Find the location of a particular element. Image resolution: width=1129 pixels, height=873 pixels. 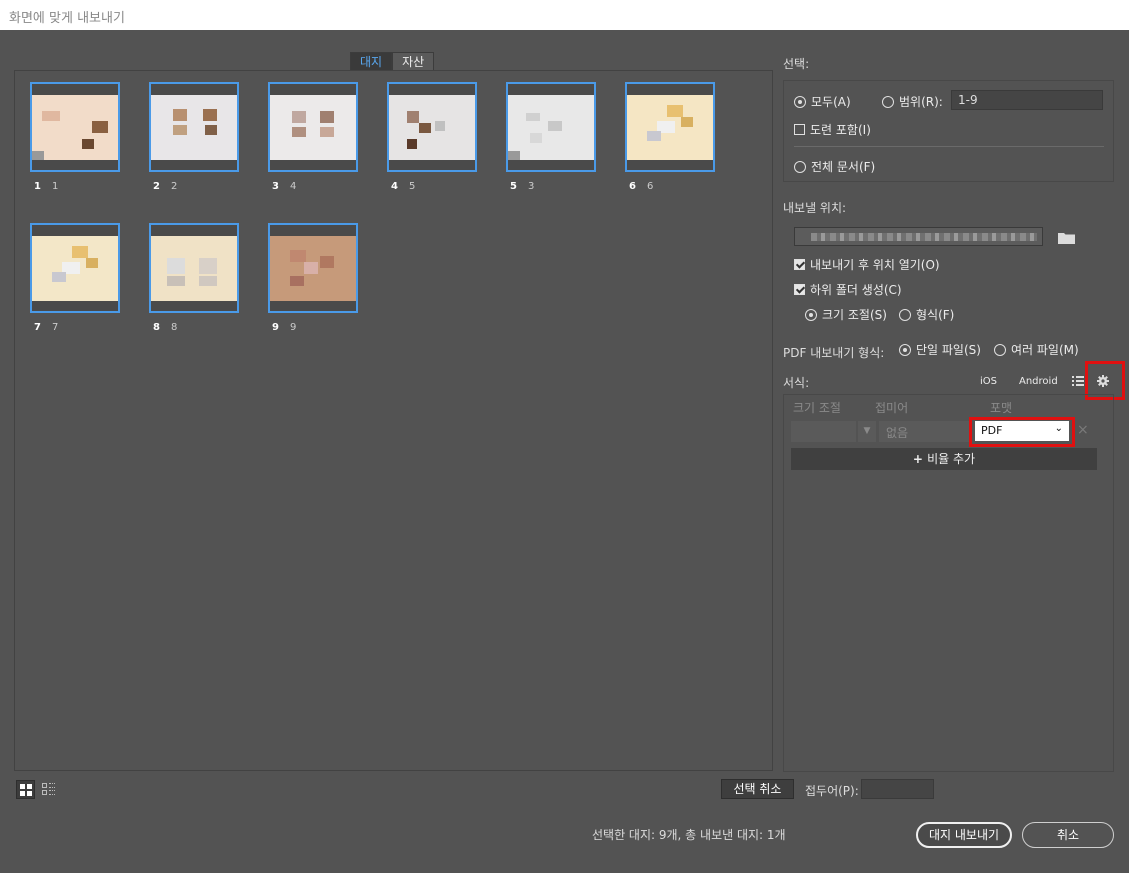

ios-preset-button: iOS is located at coordinates (988, 381).